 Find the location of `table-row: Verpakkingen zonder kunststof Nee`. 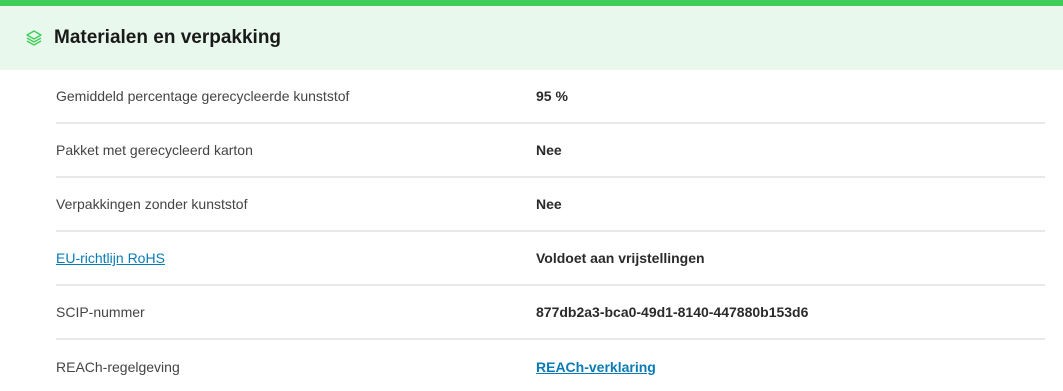

table-row: Verpakkingen zonder kunststof Nee is located at coordinates (550, 205).